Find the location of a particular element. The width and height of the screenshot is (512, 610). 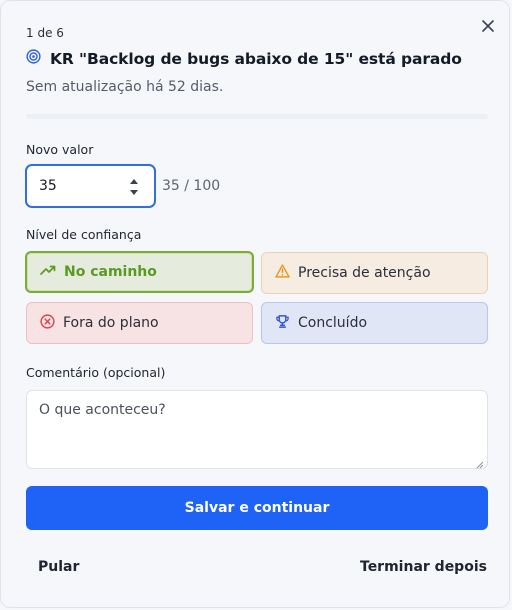

confidence-option-label: No caminho is located at coordinates (110, 272).